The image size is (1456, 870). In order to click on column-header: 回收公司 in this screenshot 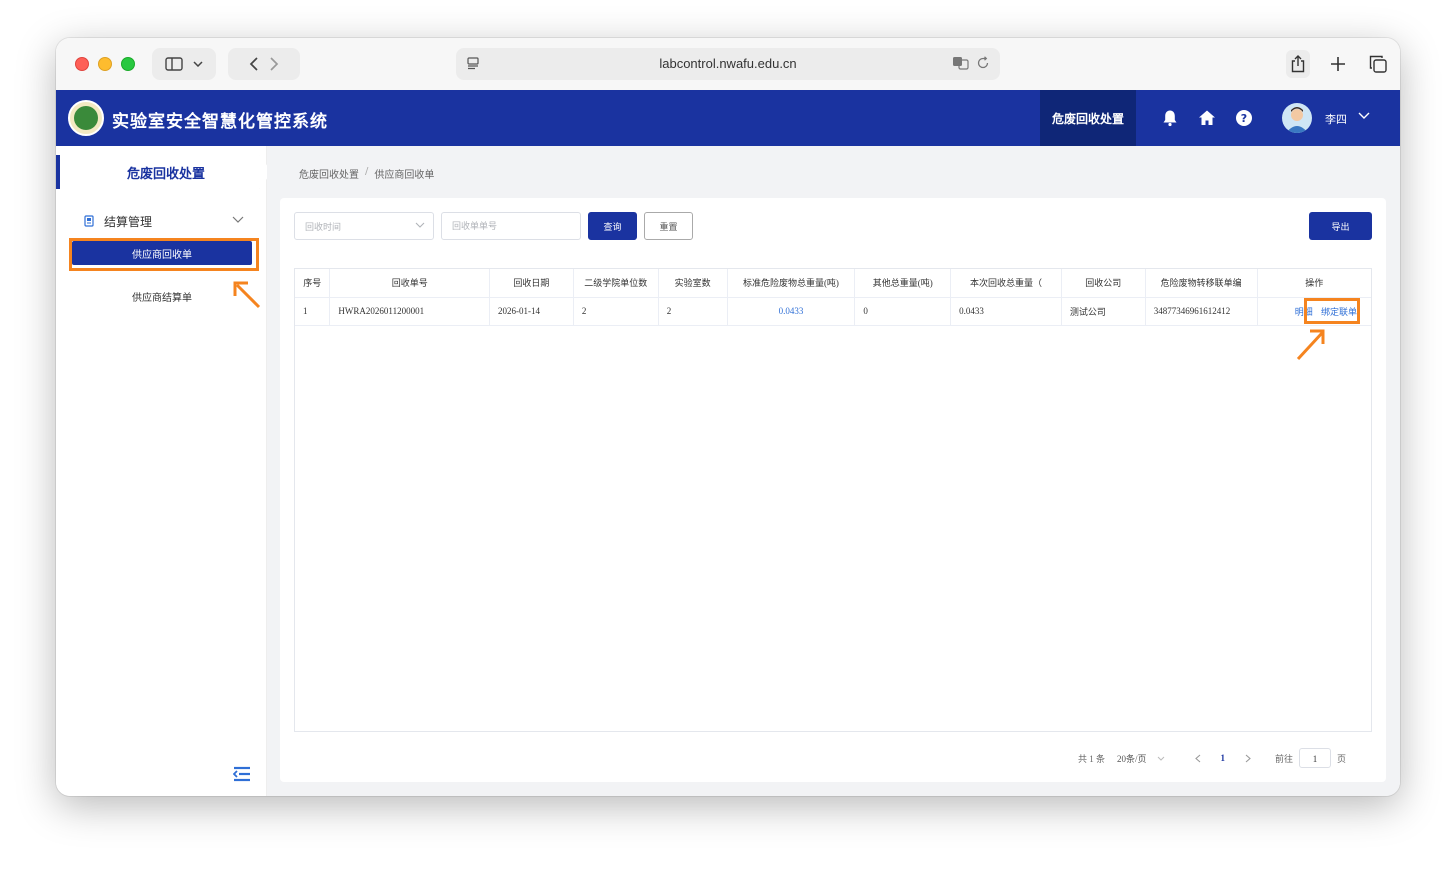, I will do `click(1103, 283)`.